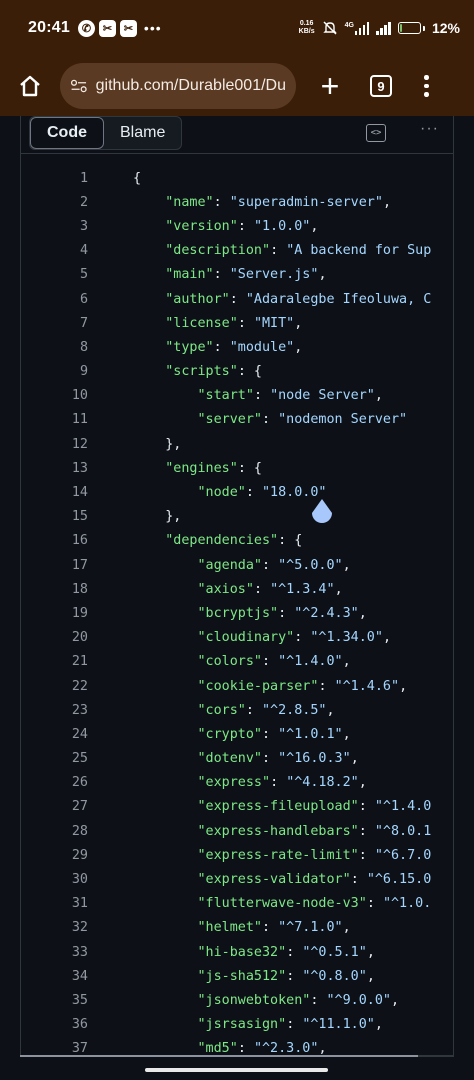 The height and width of the screenshot is (1080, 474). Describe the element at coordinates (278, 807) in the screenshot. I see `json-key: "express-fileupload"` at that location.